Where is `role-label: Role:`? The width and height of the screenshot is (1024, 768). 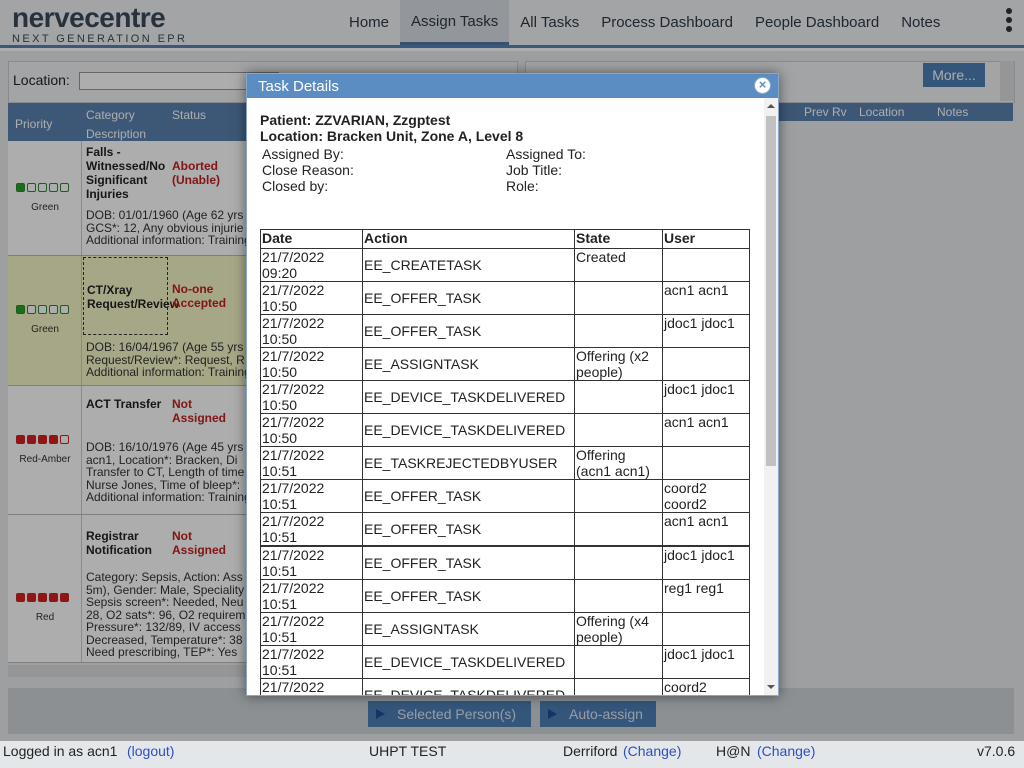 role-label: Role: is located at coordinates (522, 186).